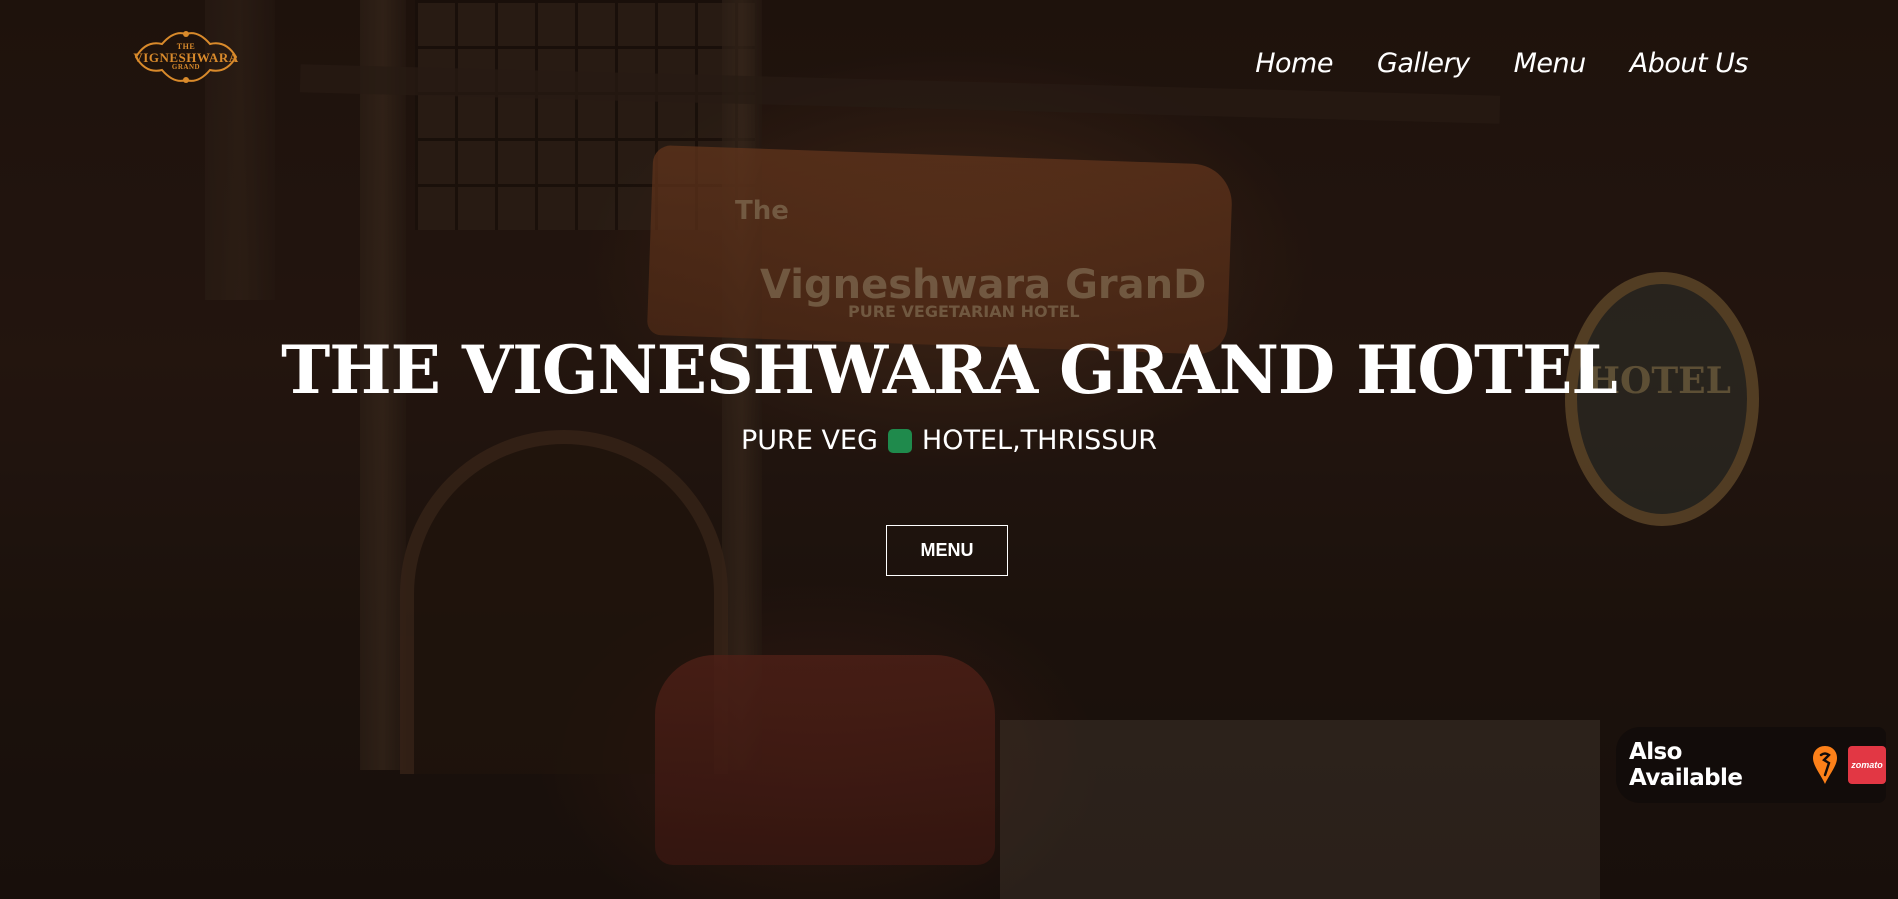 This screenshot has height=899, width=1898. I want to click on logo-wordmark: THE VIGNESHWARA GRAND, so click(185, 57).